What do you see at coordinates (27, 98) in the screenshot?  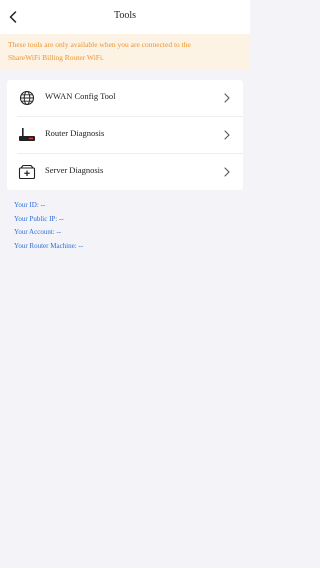 I see `globe-icon` at bounding box center [27, 98].